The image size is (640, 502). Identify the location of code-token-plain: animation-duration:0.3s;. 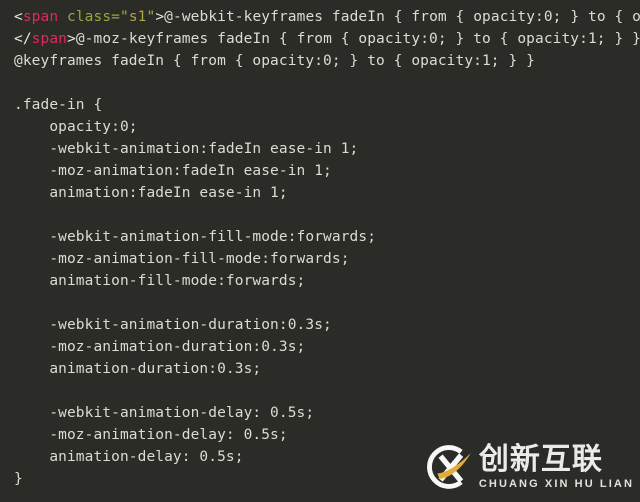
(138, 369).